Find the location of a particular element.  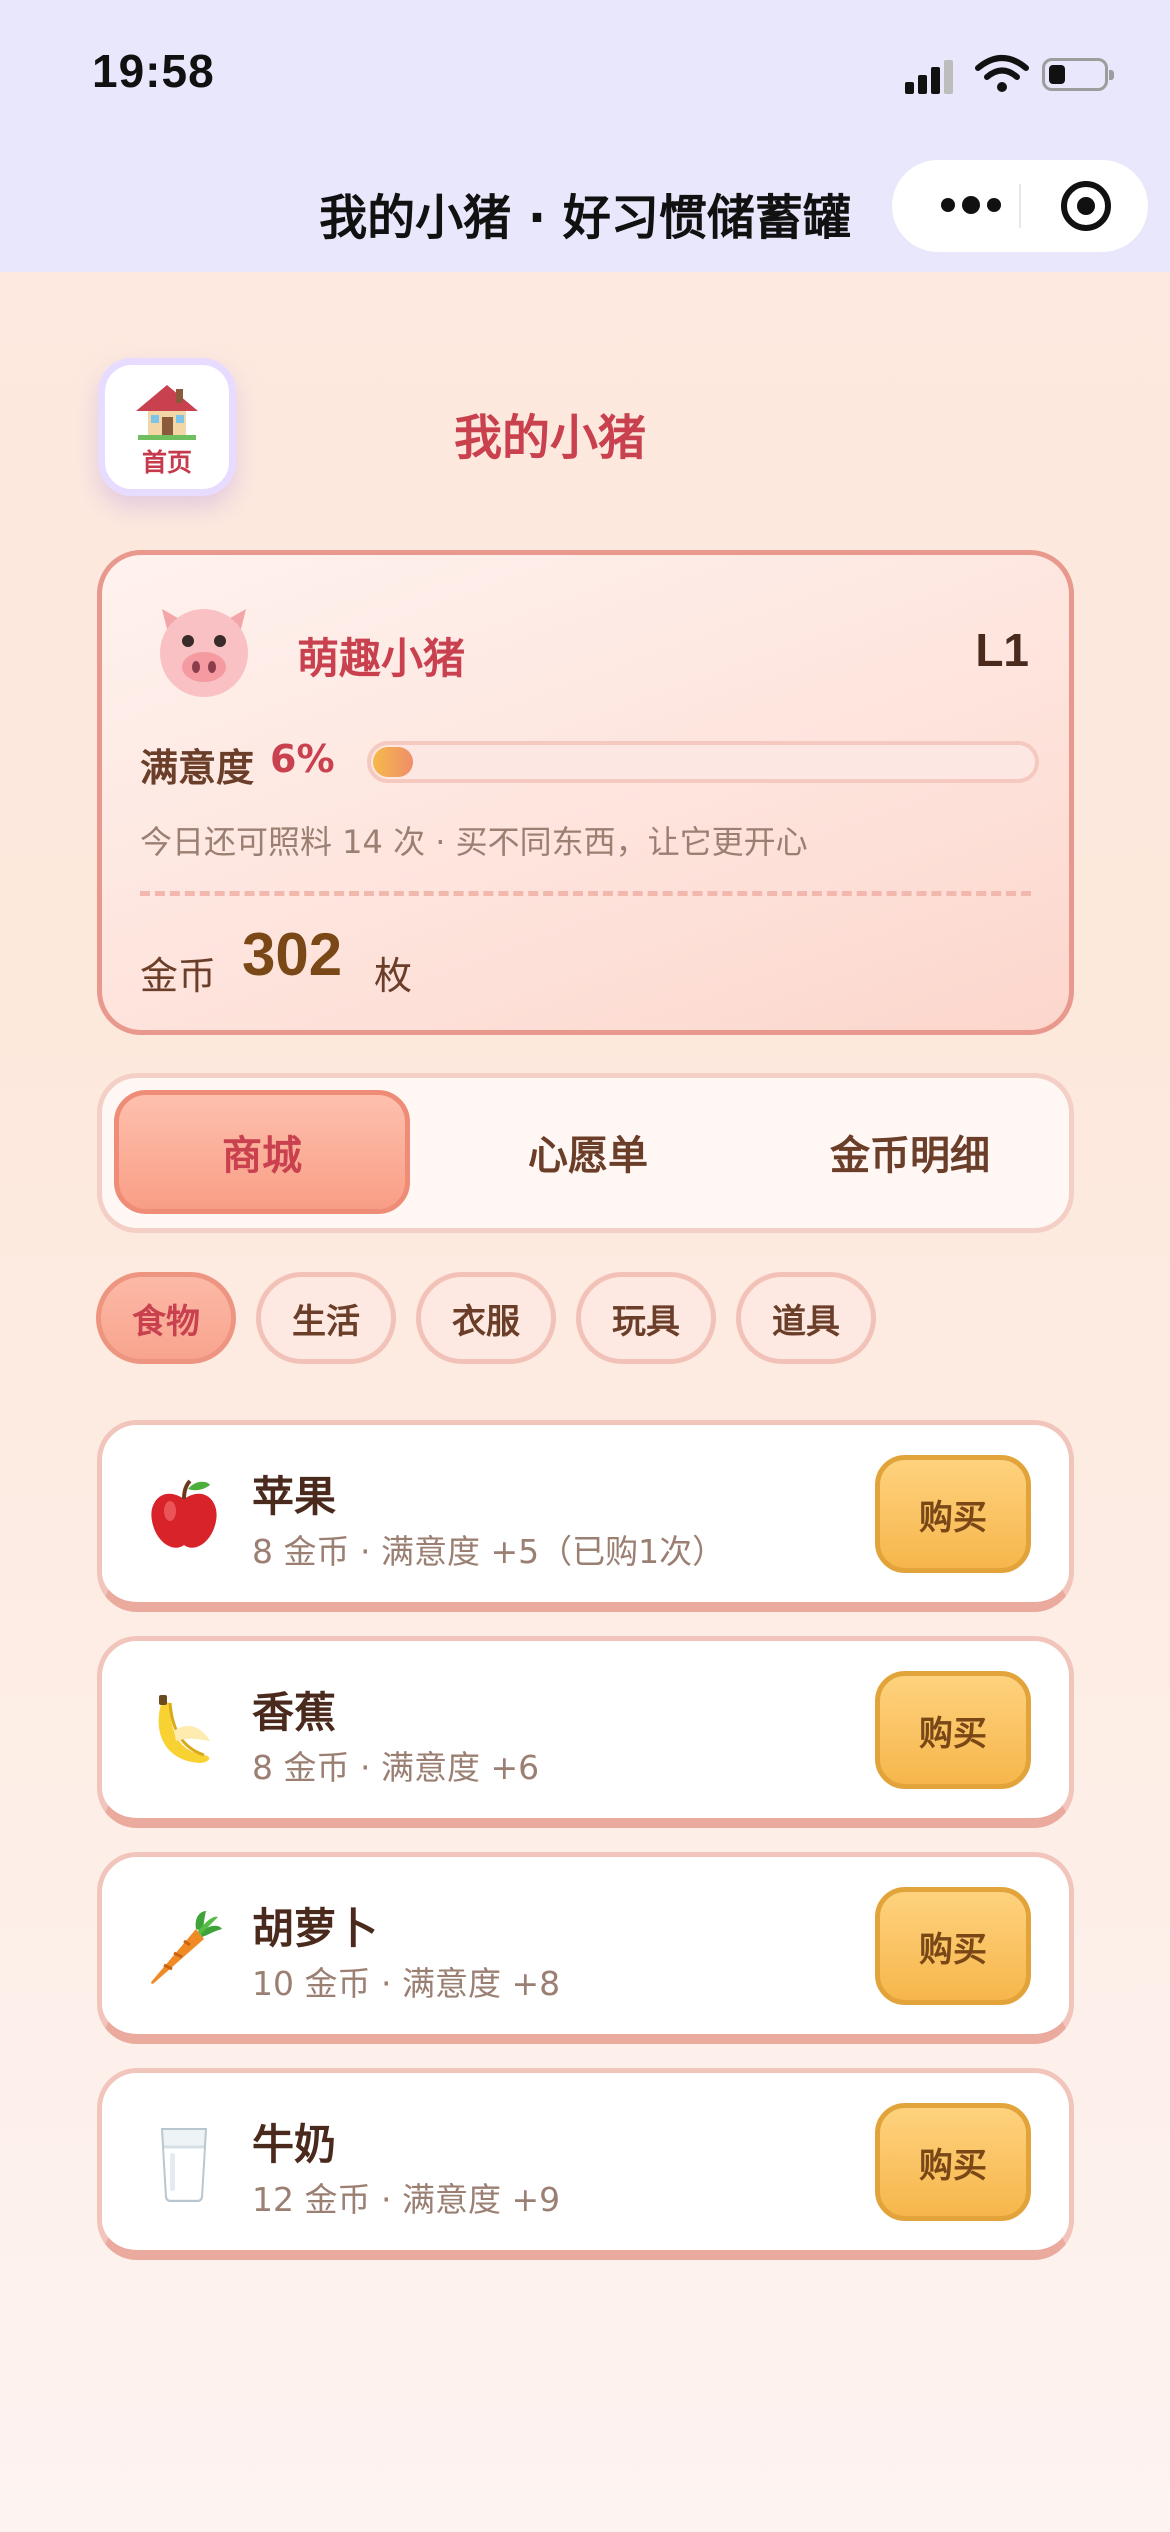

item-name: 香蕉 is located at coordinates (294, 1712).